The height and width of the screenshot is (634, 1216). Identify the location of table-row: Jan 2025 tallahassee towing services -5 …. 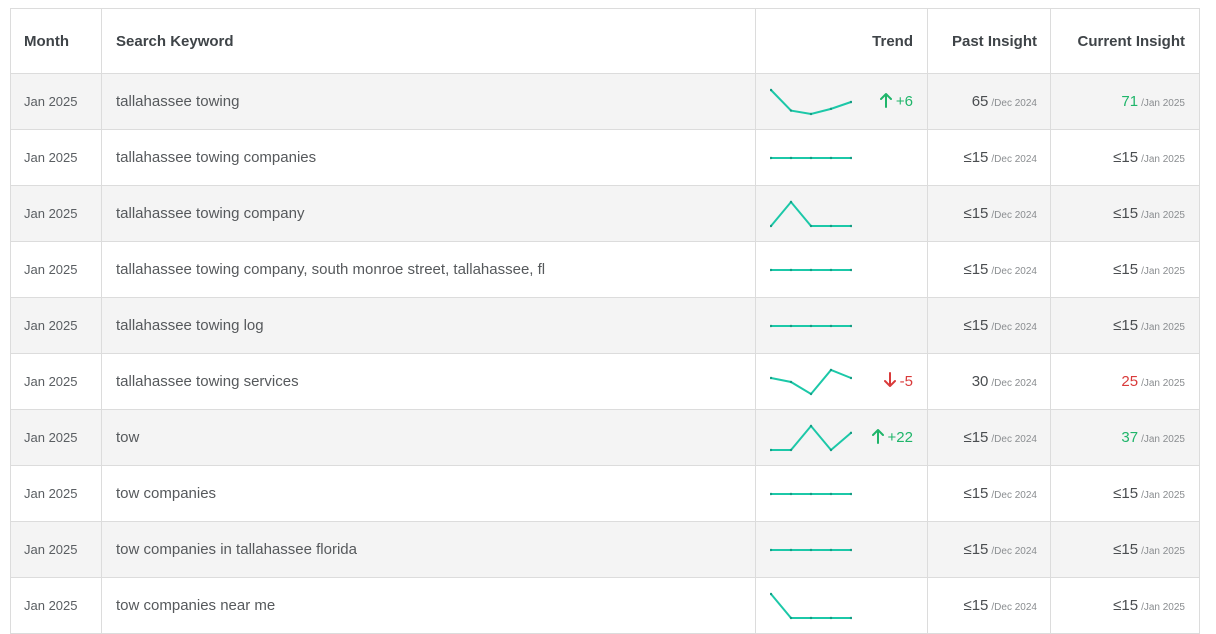
(605, 381).